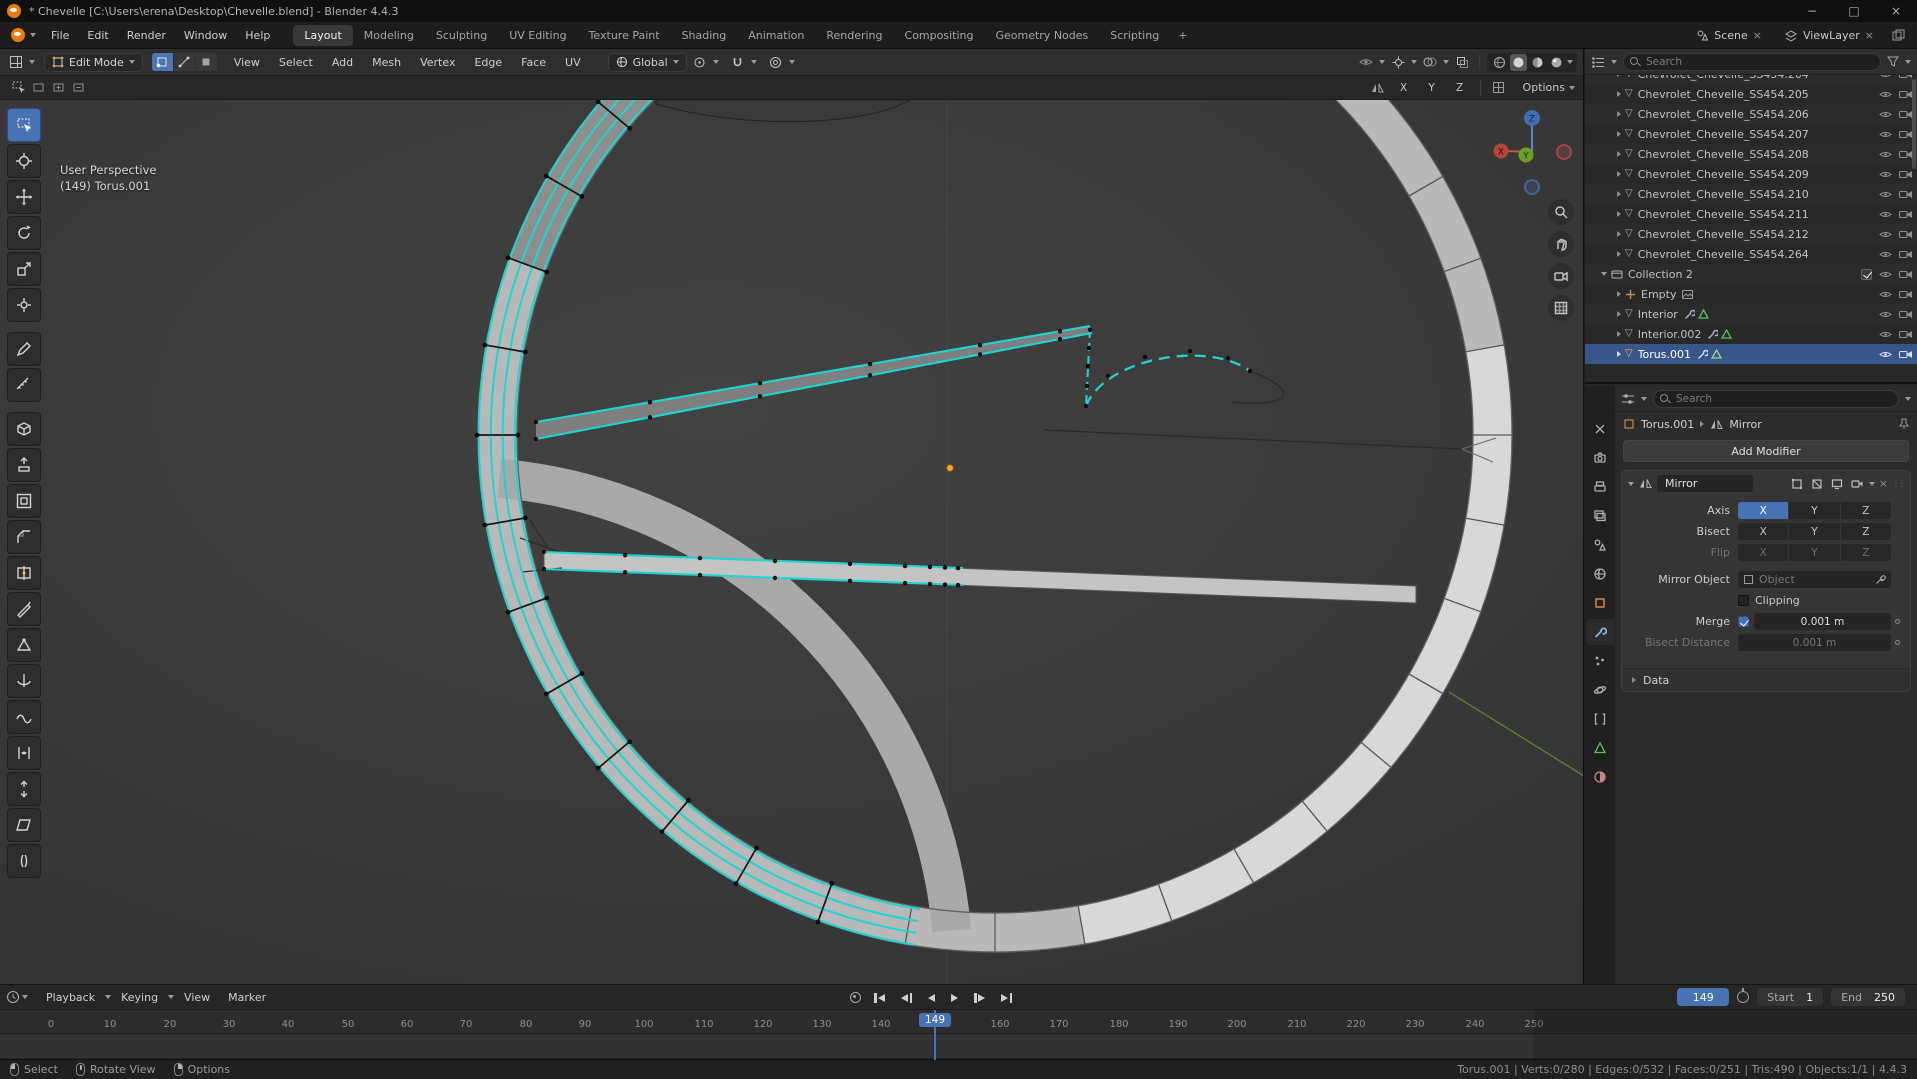  What do you see at coordinates (206, 62) in the screenshot?
I see `face-select-button` at bounding box center [206, 62].